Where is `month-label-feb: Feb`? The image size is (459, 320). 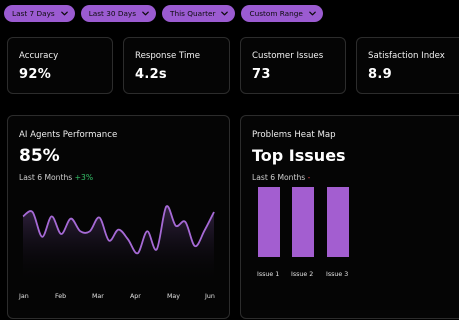 month-label-feb: Feb is located at coordinates (61, 296).